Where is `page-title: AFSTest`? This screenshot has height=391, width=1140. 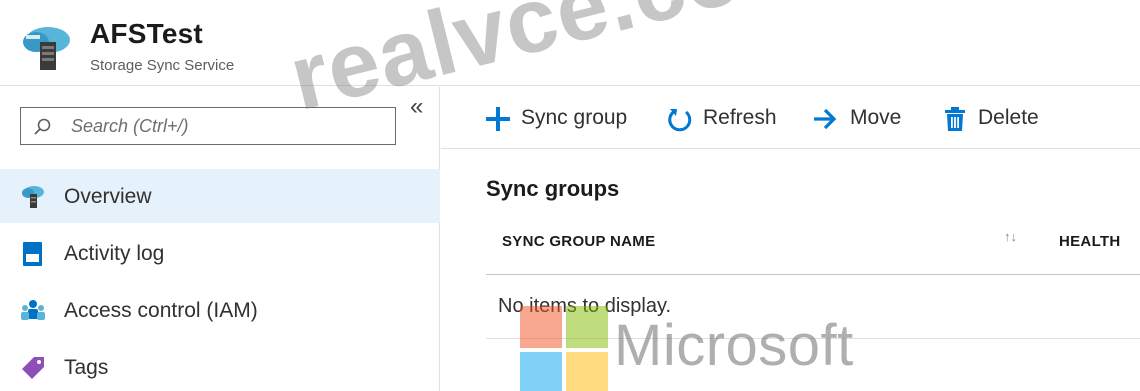 page-title: AFSTest is located at coordinates (146, 33).